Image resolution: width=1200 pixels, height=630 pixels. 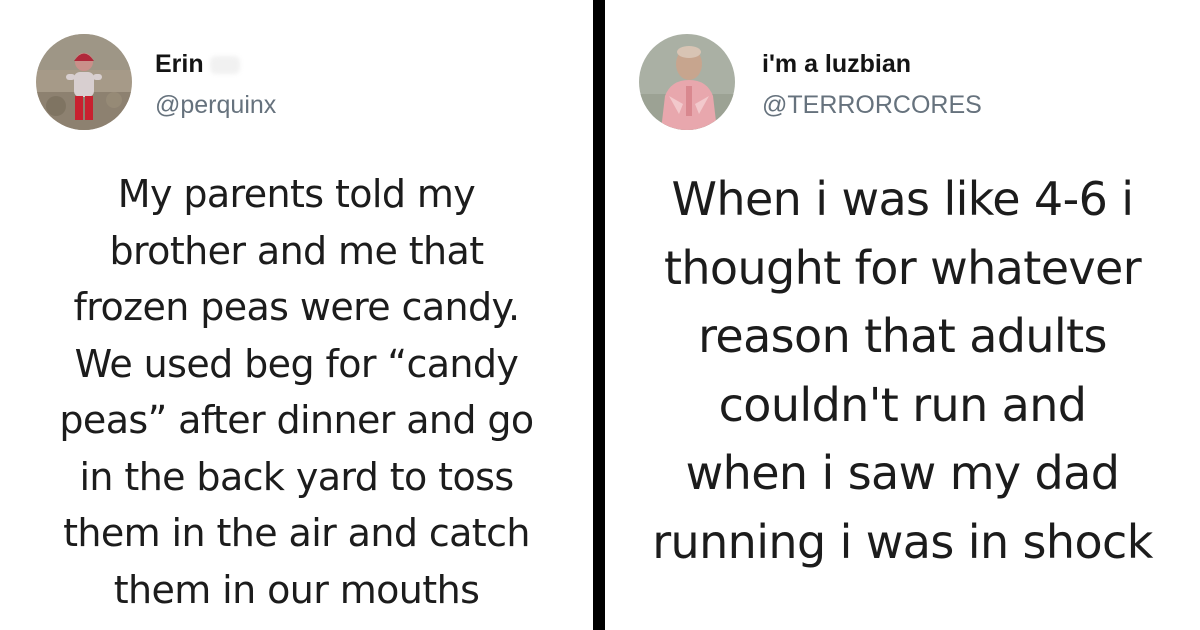 What do you see at coordinates (197, 64) in the screenshot?
I see `display-name: Erin` at bounding box center [197, 64].